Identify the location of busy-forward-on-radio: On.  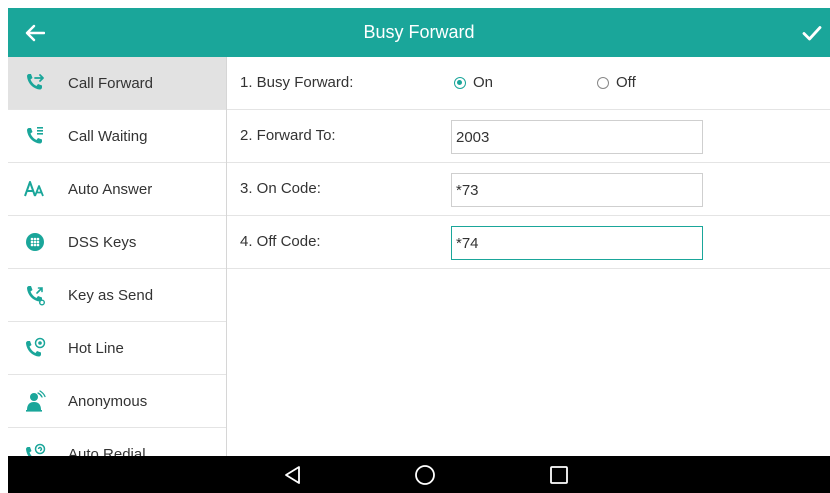
(473, 82).